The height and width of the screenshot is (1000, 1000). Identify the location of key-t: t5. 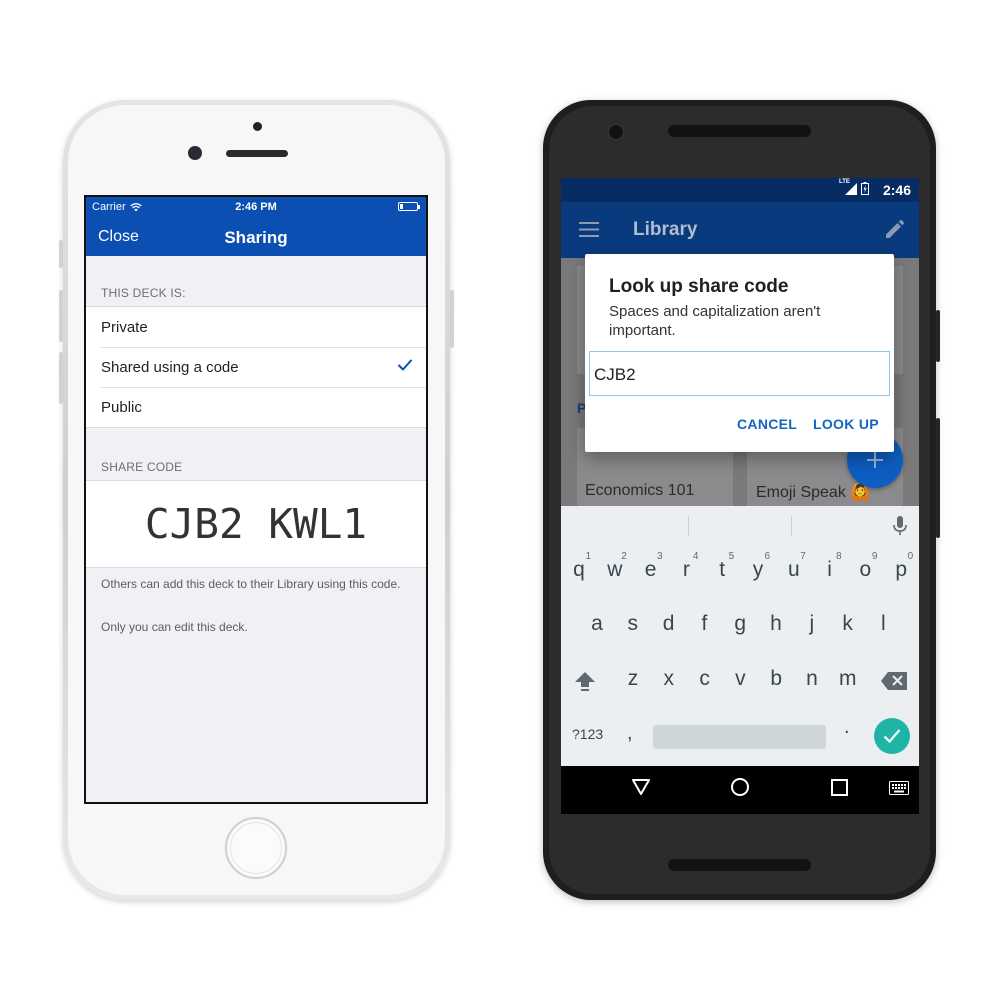
(722, 570).